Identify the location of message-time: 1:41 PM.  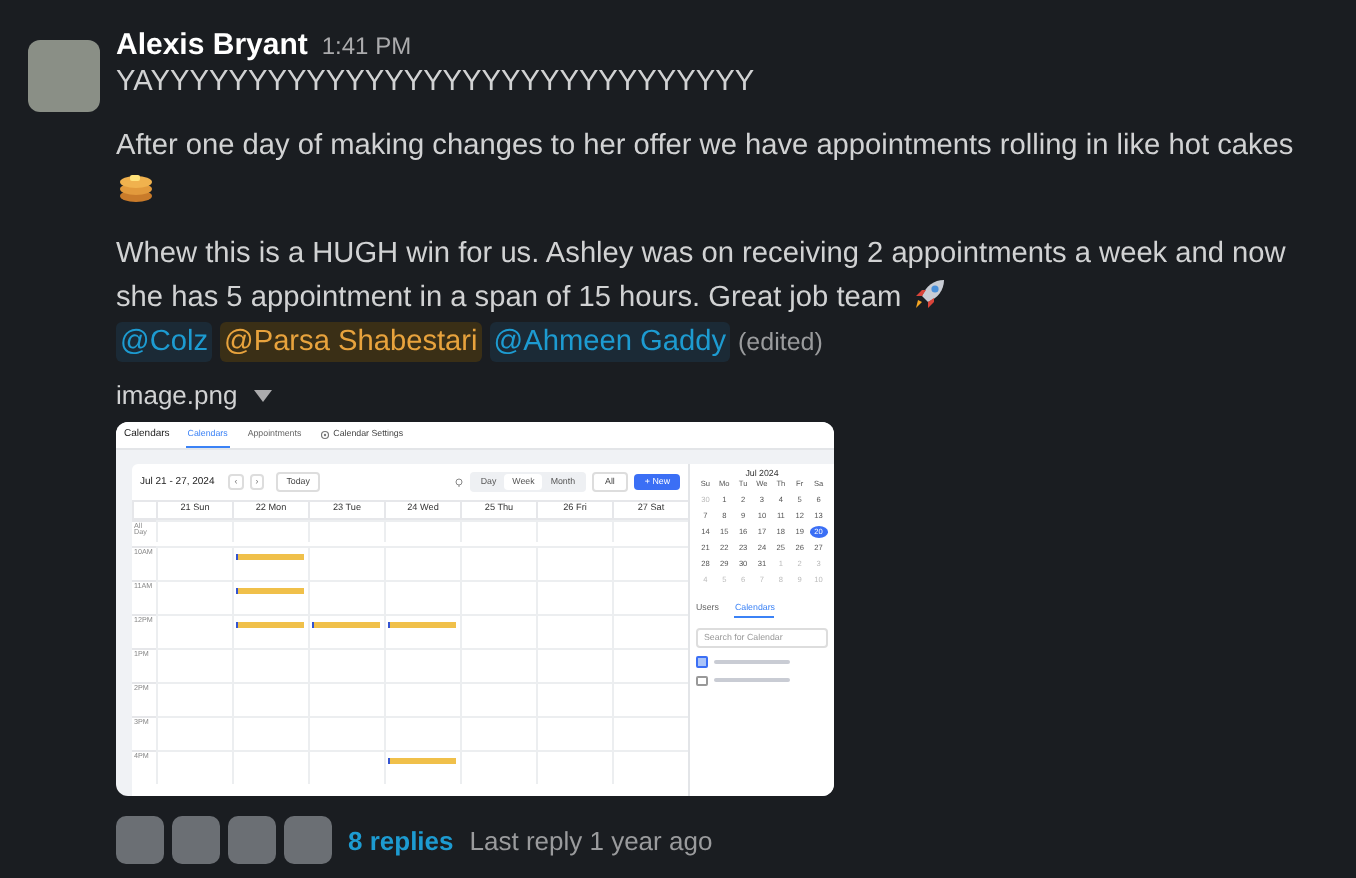
(366, 46).